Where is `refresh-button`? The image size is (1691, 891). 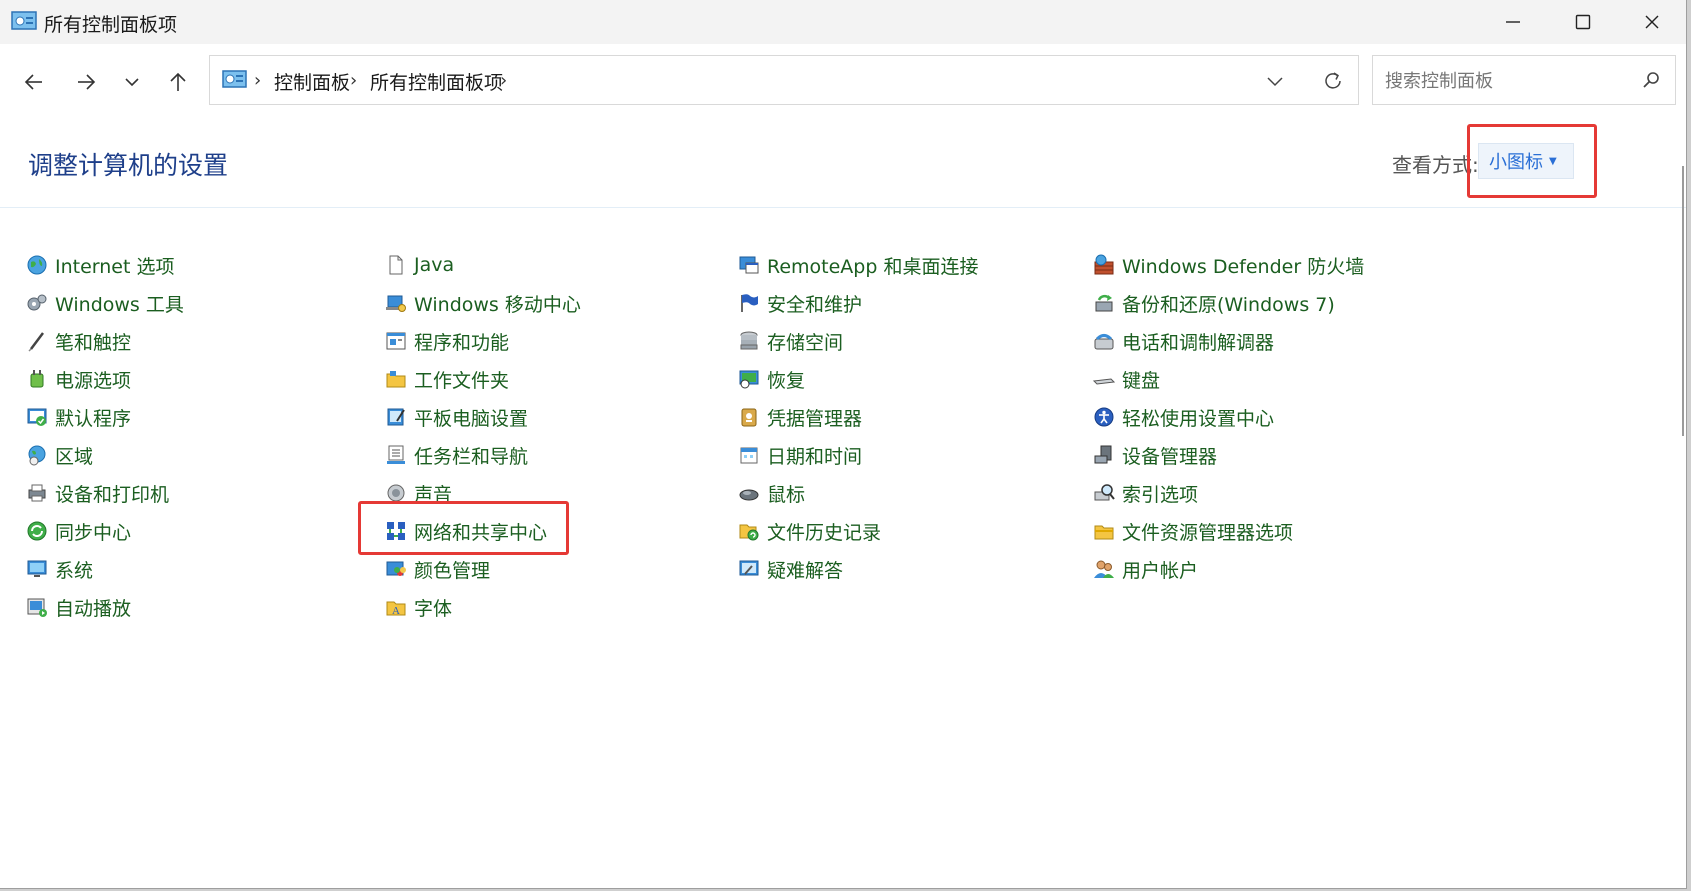 refresh-button is located at coordinates (1333, 81).